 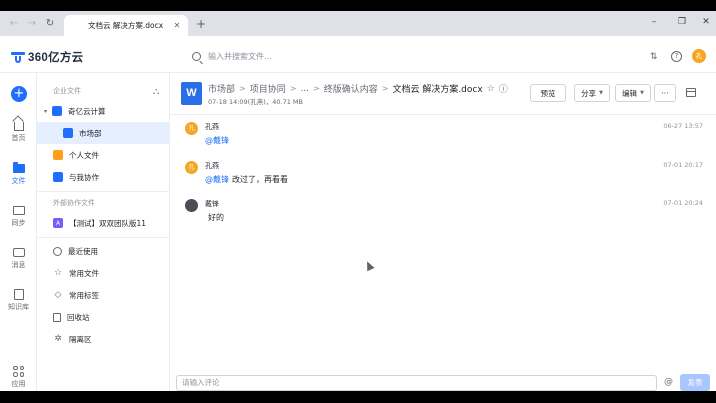 I want to click on share-button: 分享 ▼, so click(x=592, y=93).